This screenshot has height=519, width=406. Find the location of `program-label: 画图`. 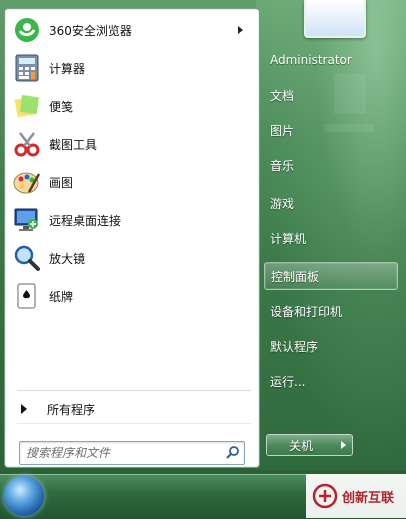

program-label: 画图 is located at coordinates (61, 182).